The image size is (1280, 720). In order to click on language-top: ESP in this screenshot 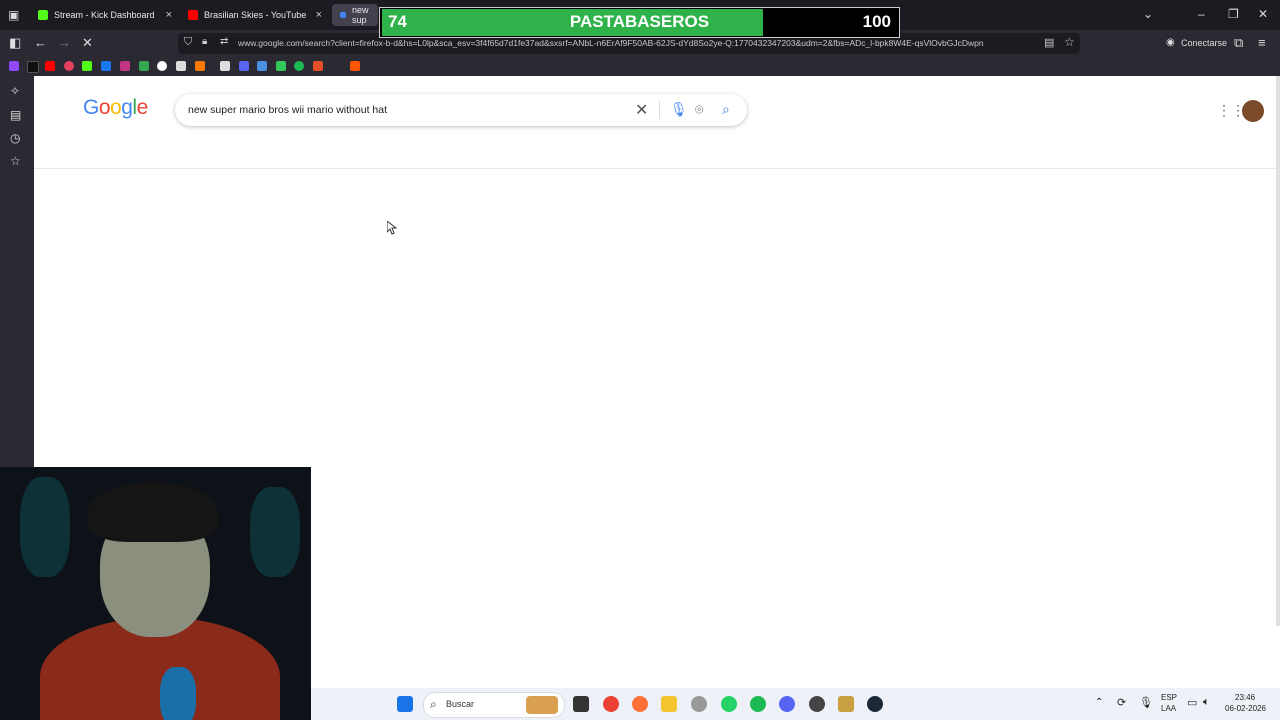, I will do `click(1169, 697)`.